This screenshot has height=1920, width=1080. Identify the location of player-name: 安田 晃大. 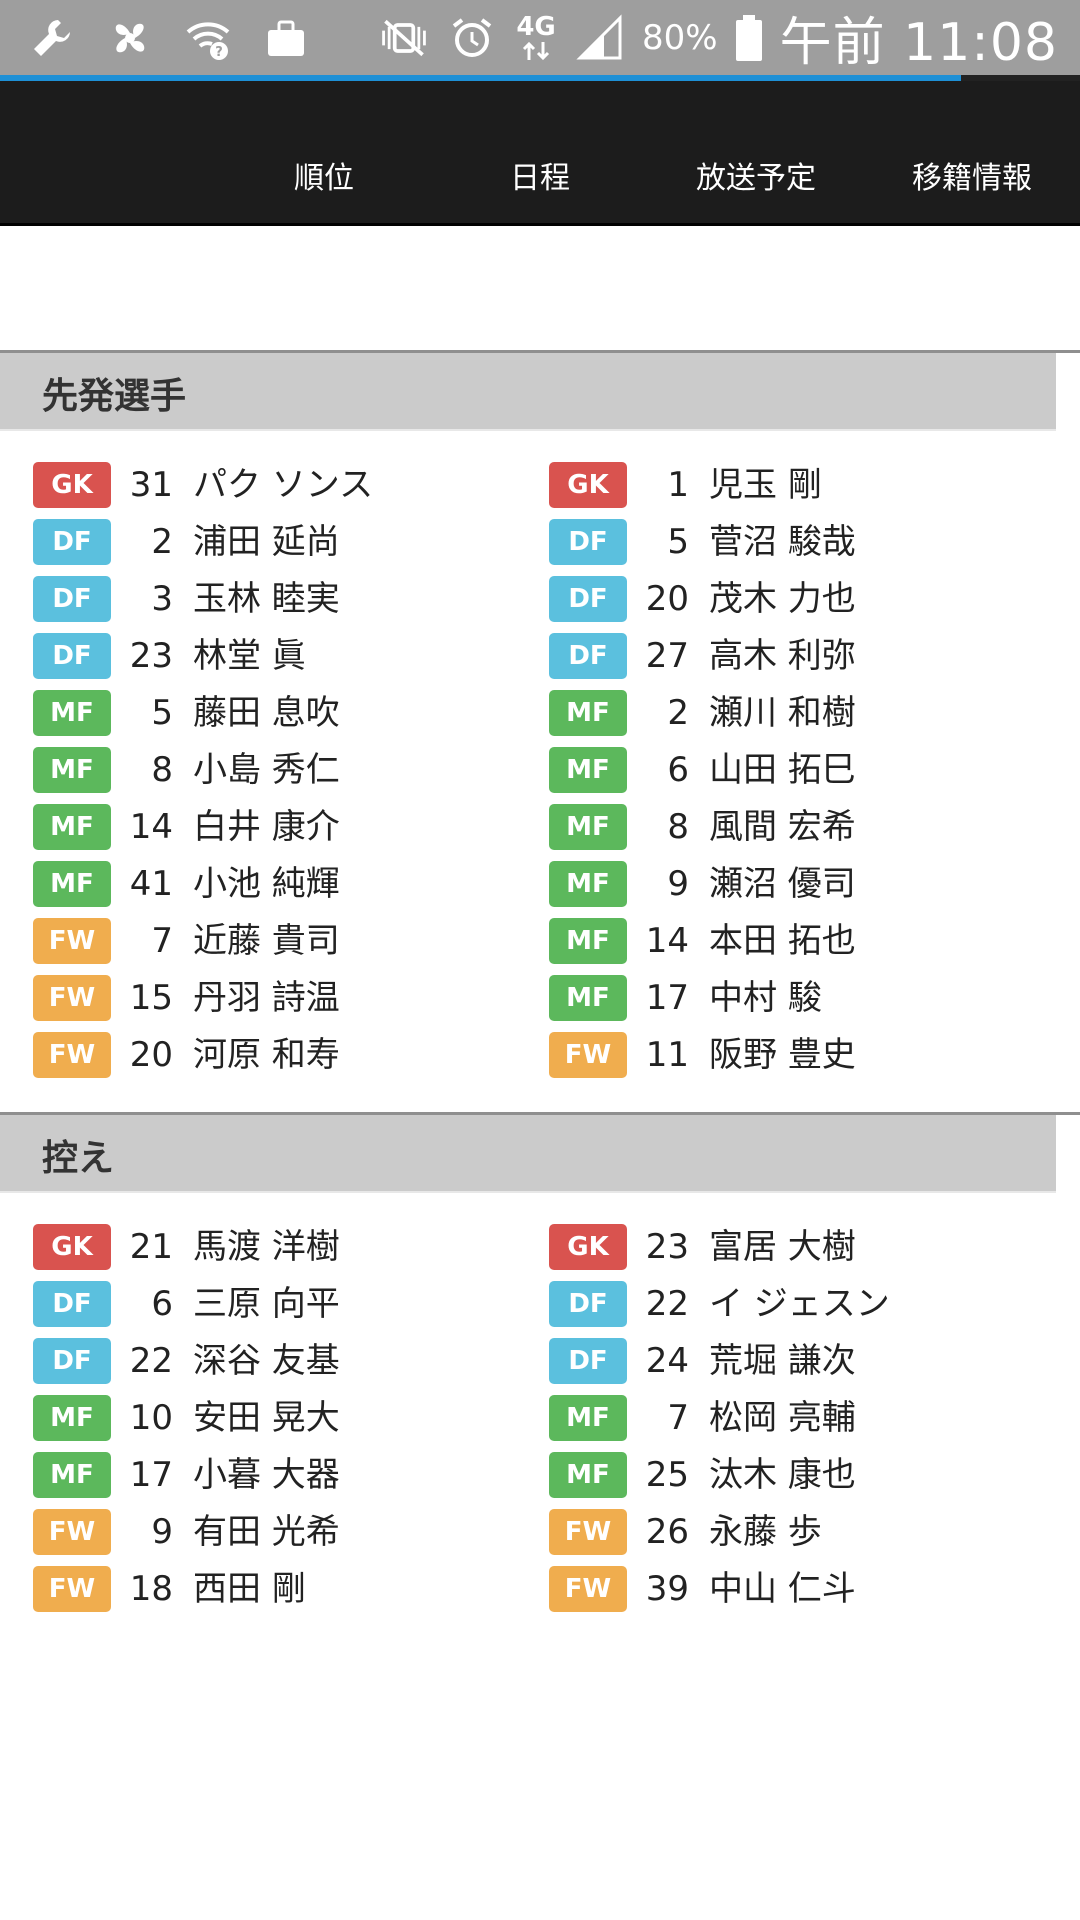
(266, 1418).